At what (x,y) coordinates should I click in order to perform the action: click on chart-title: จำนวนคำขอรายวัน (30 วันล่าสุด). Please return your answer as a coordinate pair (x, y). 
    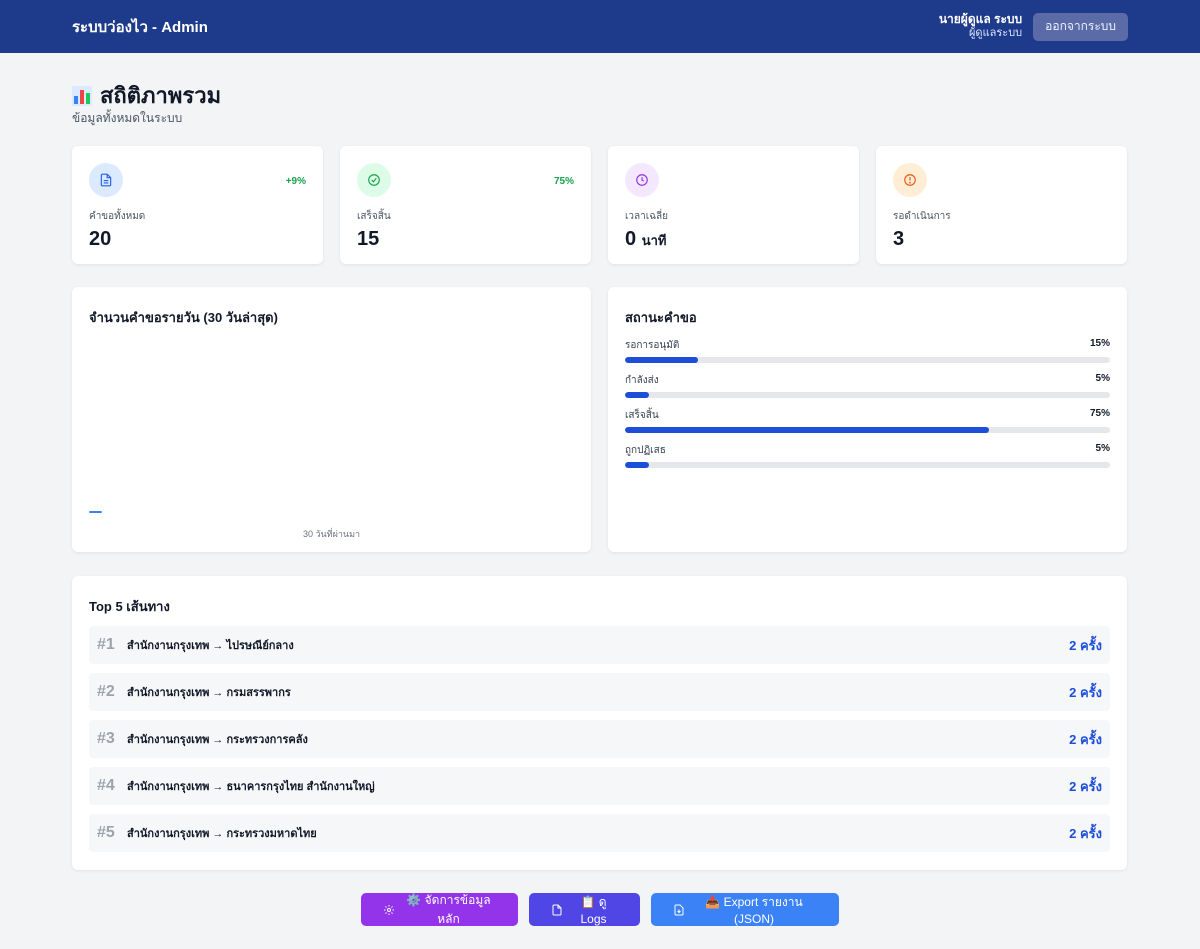
    Looking at the image, I should click on (183, 317).